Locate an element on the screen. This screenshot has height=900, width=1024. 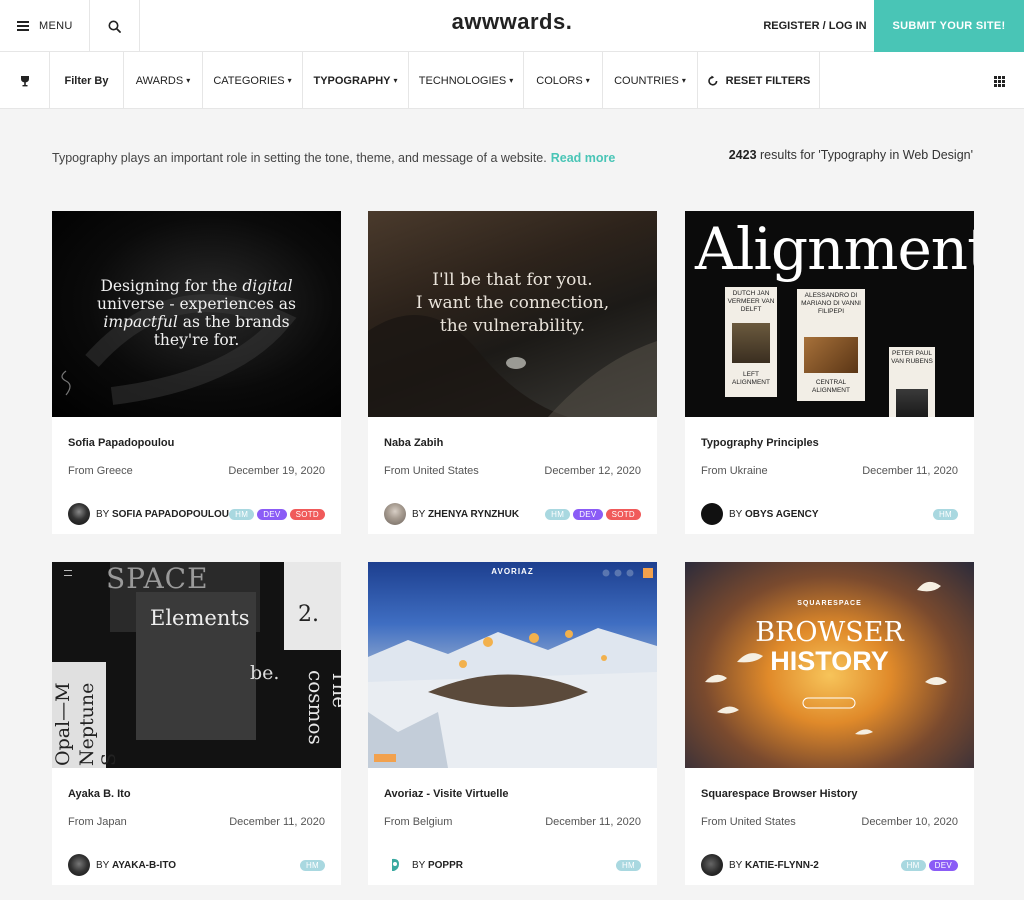
thumb-headline-line: universe - experiences as is located at coordinates (196, 304).